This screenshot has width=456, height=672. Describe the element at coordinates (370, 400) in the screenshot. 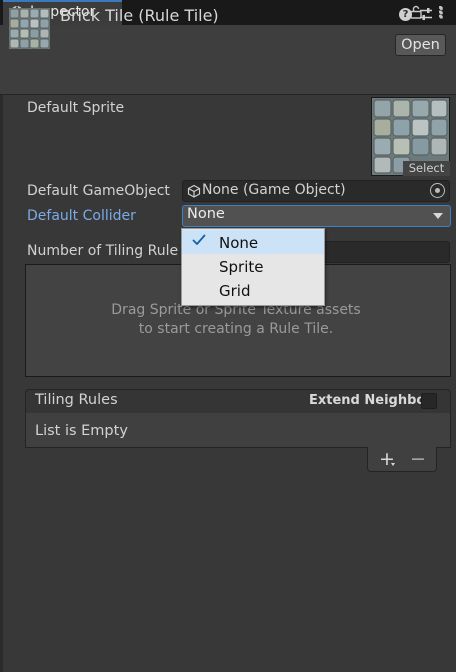

I see `extend-neighbor-label: Extend Neighbor` at that location.